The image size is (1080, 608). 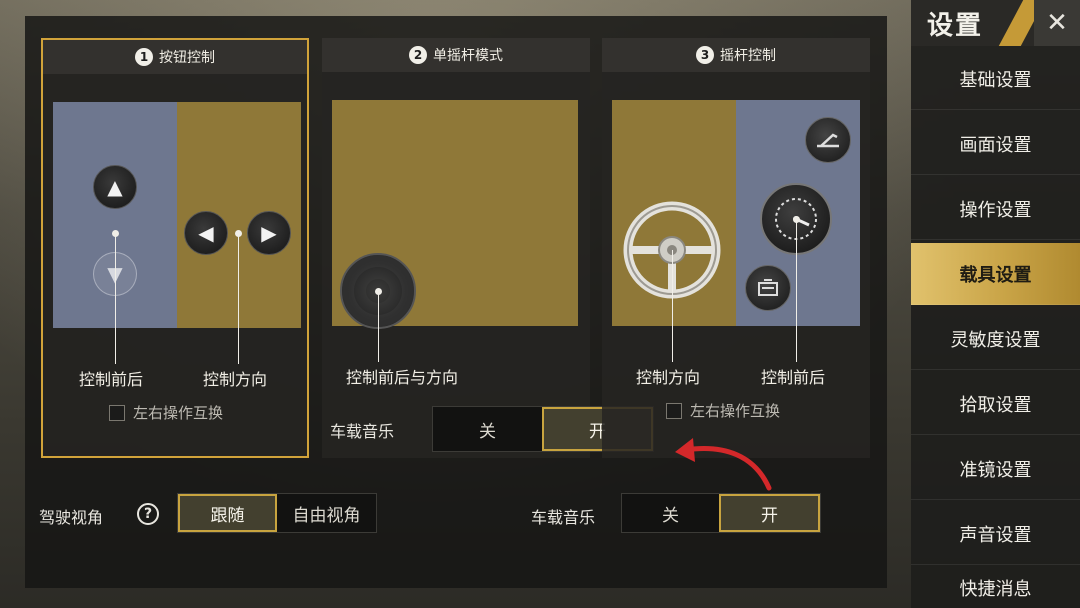 What do you see at coordinates (148, 514) in the screenshot?
I see `help-icon: ?` at bounding box center [148, 514].